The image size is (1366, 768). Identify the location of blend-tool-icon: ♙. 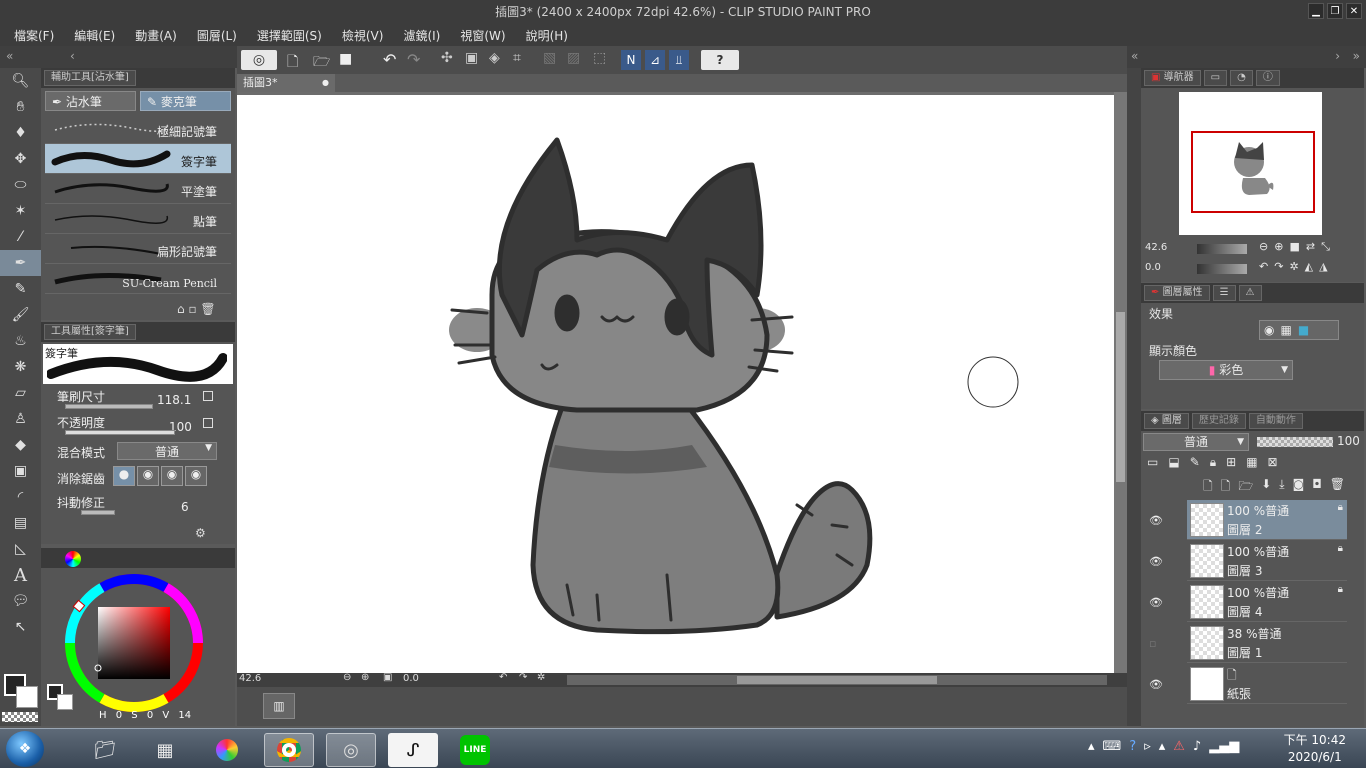
(20, 419).